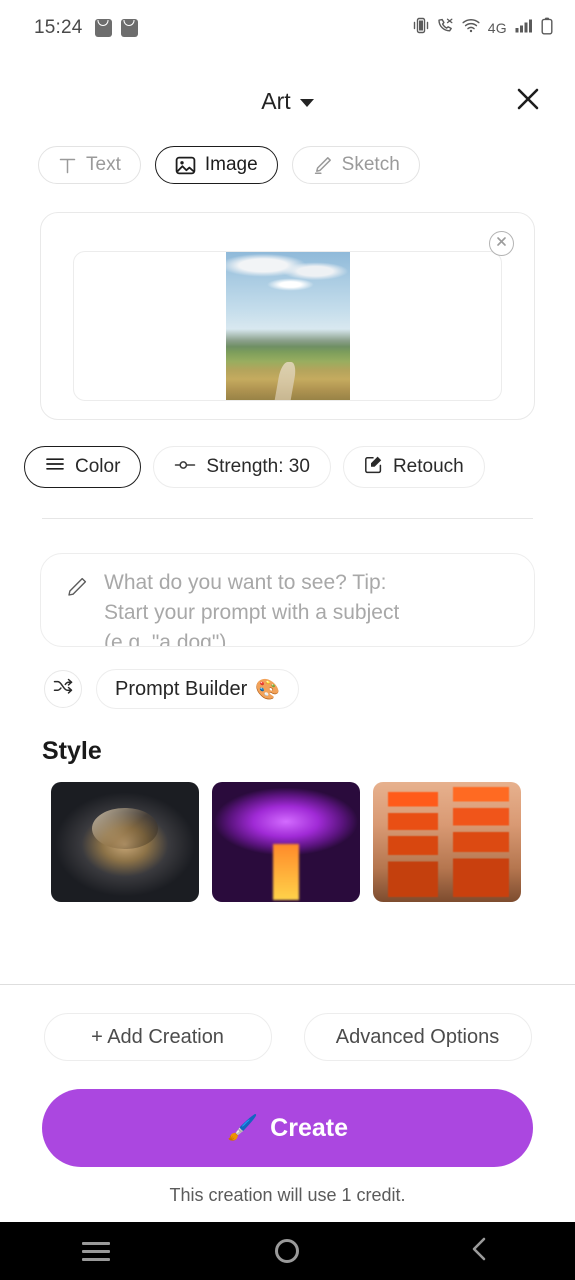 This screenshot has width=575, height=1280. Describe the element at coordinates (547, 28) in the screenshot. I see `battery-icon` at that location.